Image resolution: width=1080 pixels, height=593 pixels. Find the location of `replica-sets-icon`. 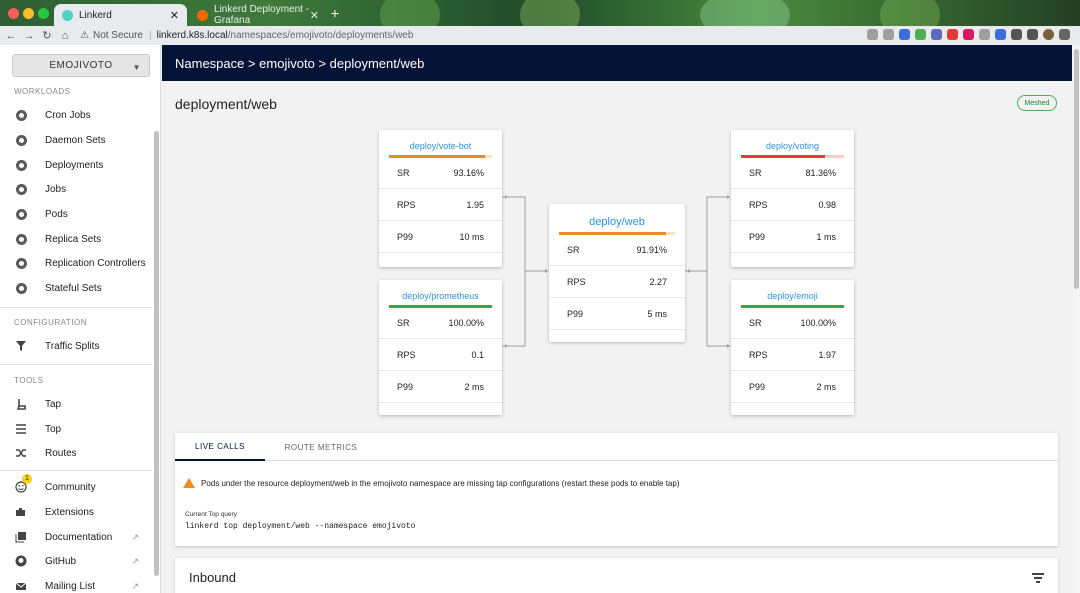

replica-sets-icon is located at coordinates (21, 239).